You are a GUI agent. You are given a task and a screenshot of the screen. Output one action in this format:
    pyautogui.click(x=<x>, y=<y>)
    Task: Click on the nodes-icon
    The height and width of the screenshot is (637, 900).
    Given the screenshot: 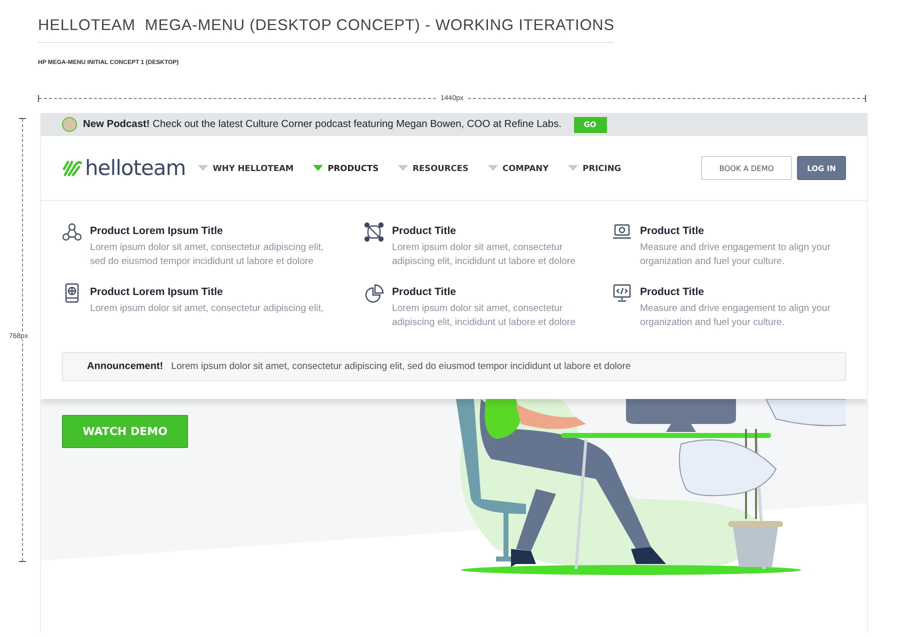 What is the action you would take?
    pyautogui.click(x=374, y=232)
    